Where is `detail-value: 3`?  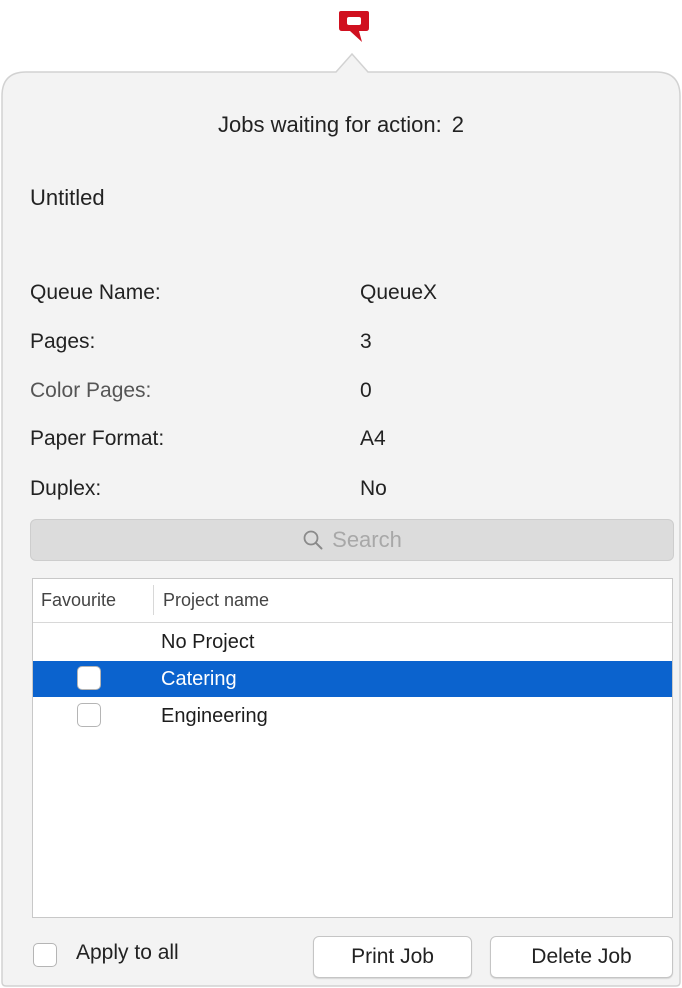
detail-value: 3 is located at coordinates (366, 341).